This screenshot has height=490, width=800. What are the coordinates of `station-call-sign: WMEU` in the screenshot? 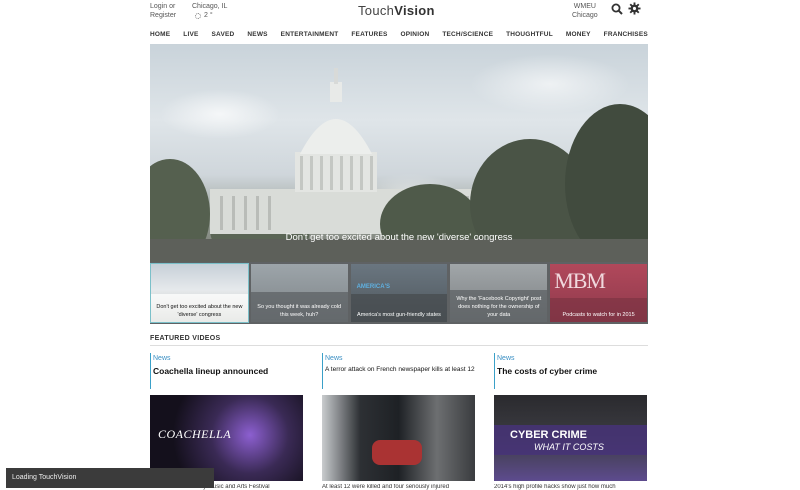 It's located at (584, 6).